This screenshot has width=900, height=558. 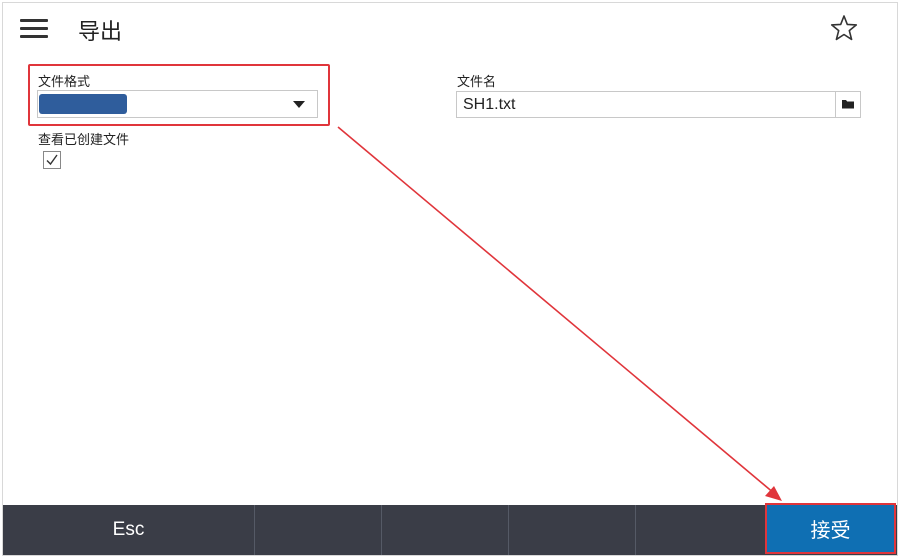 I want to click on view-created-file-checkbox, so click(x=52, y=160).